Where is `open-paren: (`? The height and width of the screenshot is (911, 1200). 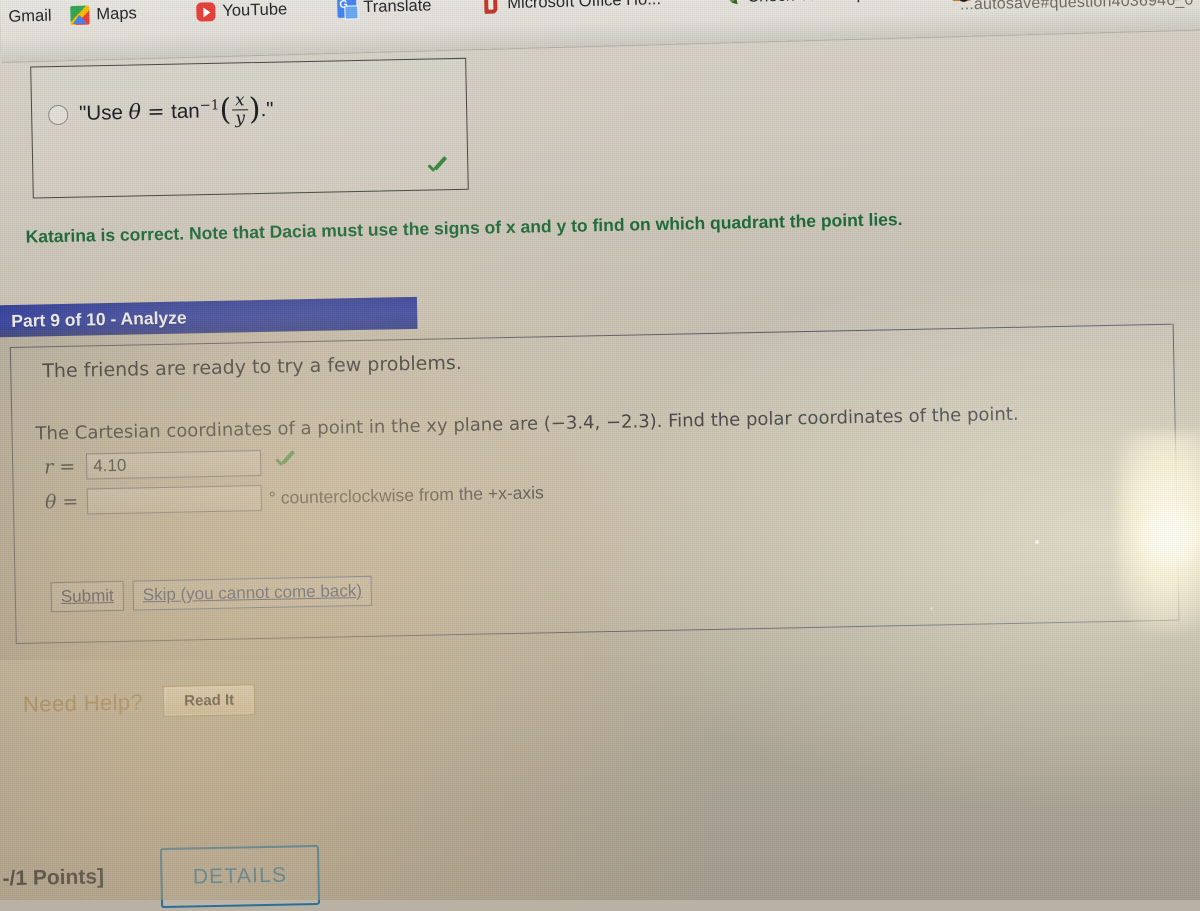
open-paren: ( is located at coordinates (225, 110).